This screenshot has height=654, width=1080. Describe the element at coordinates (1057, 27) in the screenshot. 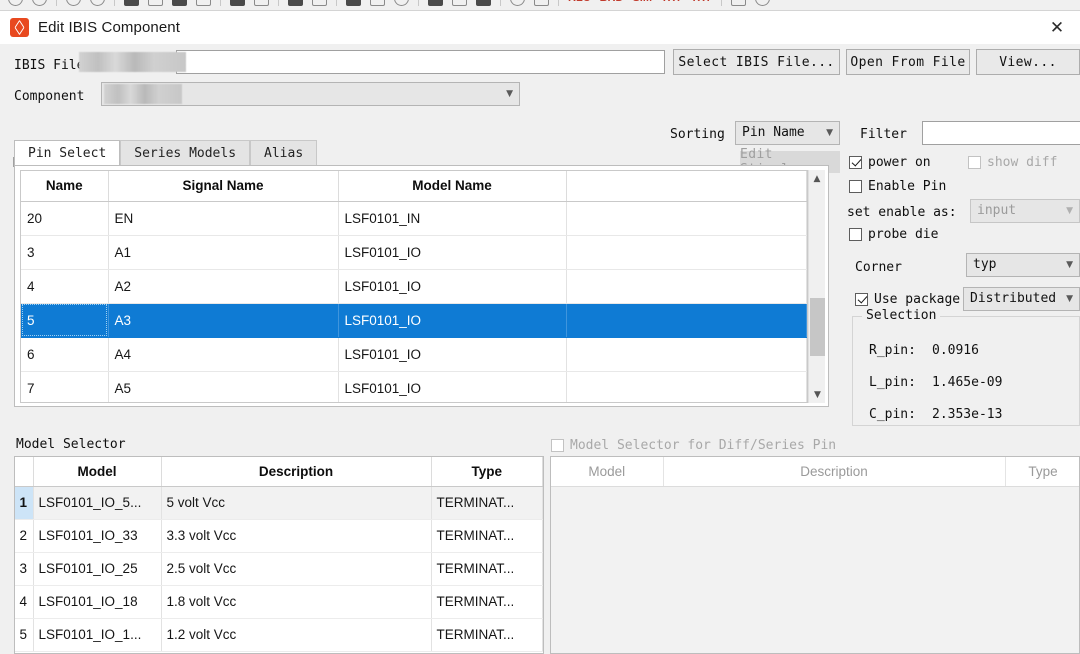

I see `close-icon: ✕` at that location.